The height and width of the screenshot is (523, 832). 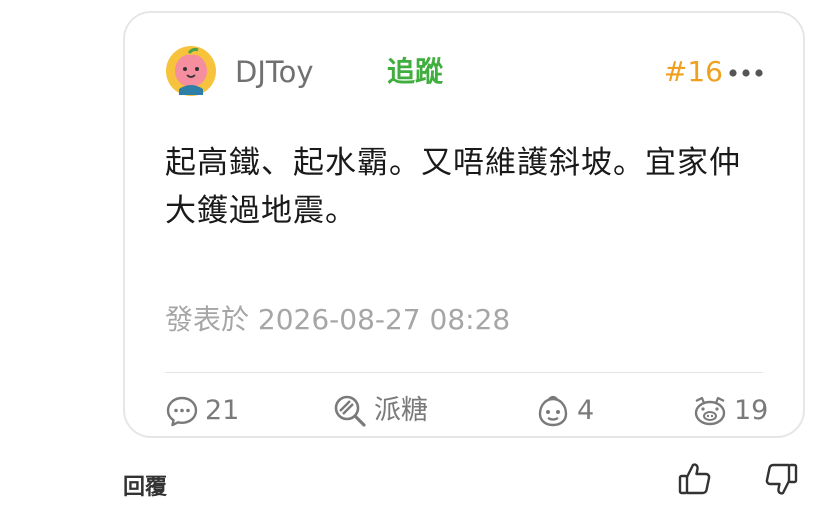 I want to click on avatar, so click(x=191, y=71).